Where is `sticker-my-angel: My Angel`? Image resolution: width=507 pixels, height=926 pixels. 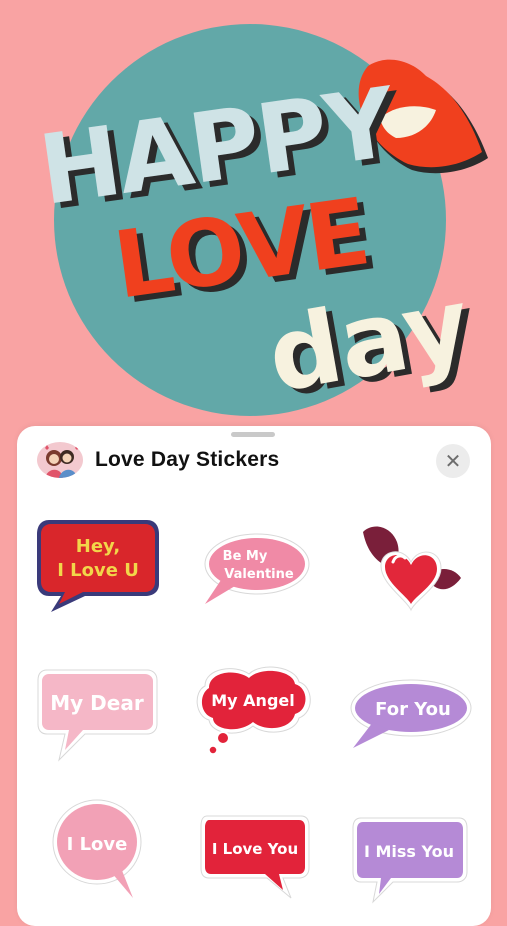
sticker-my-angel: My Angel is located at coordinates (253, 710).